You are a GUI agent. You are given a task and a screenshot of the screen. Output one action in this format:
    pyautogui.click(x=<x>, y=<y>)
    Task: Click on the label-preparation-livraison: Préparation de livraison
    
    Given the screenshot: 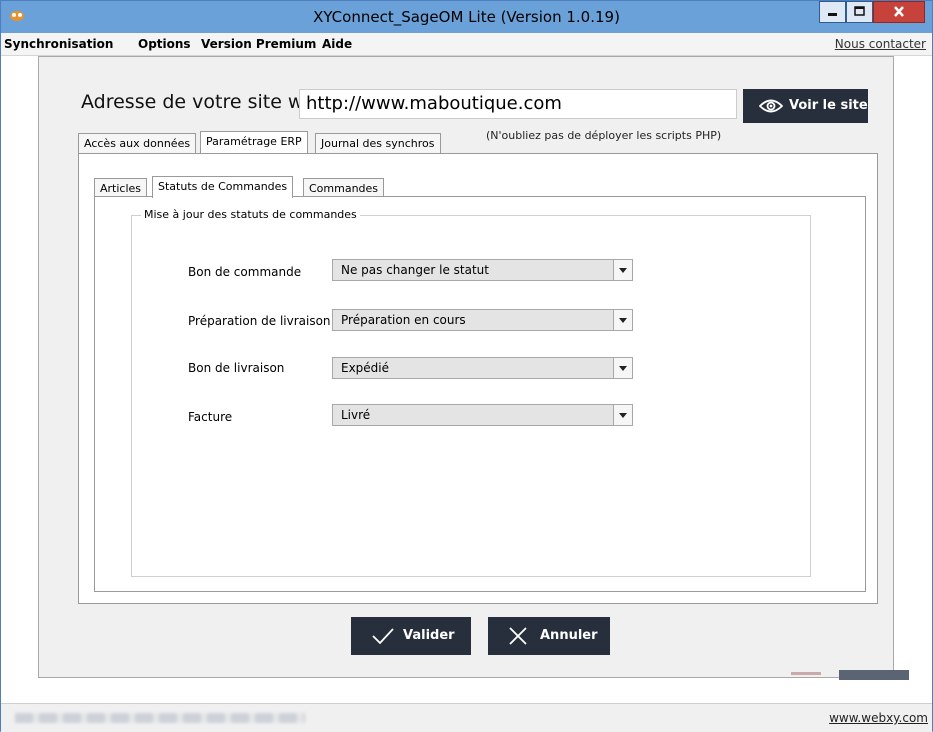 What is the action you would take?
    pyautogui.click(x=259, y=321)
    